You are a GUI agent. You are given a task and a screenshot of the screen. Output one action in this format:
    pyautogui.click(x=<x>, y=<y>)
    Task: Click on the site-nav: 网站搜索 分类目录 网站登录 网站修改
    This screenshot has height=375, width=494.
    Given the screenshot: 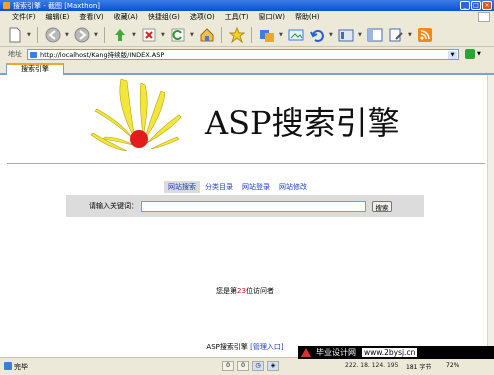 What is the action you would take?
    pyautogui.click(x=238, y=187)
    